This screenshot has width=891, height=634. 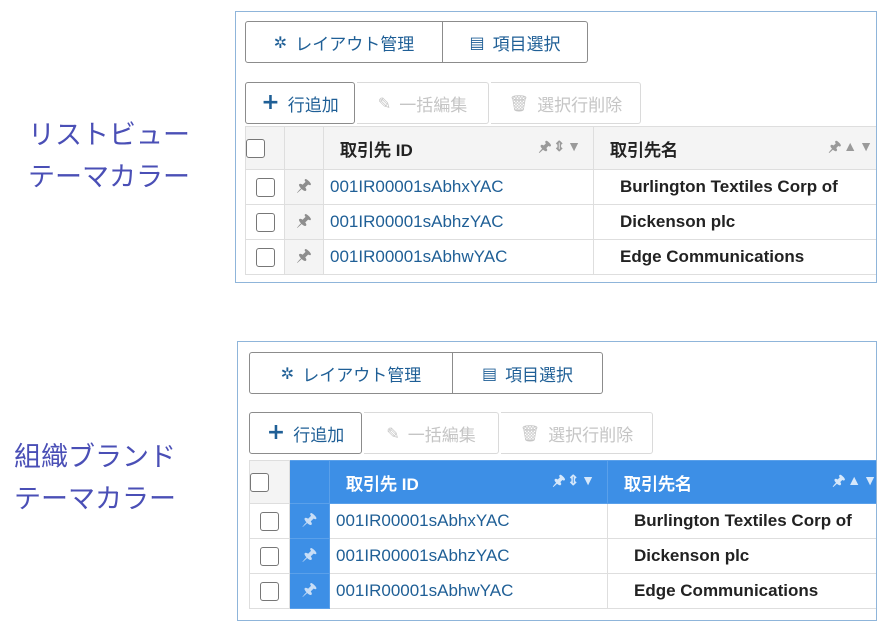 I want to click on brand-label-line2: テーマカラー, so click(x=95, y=499).